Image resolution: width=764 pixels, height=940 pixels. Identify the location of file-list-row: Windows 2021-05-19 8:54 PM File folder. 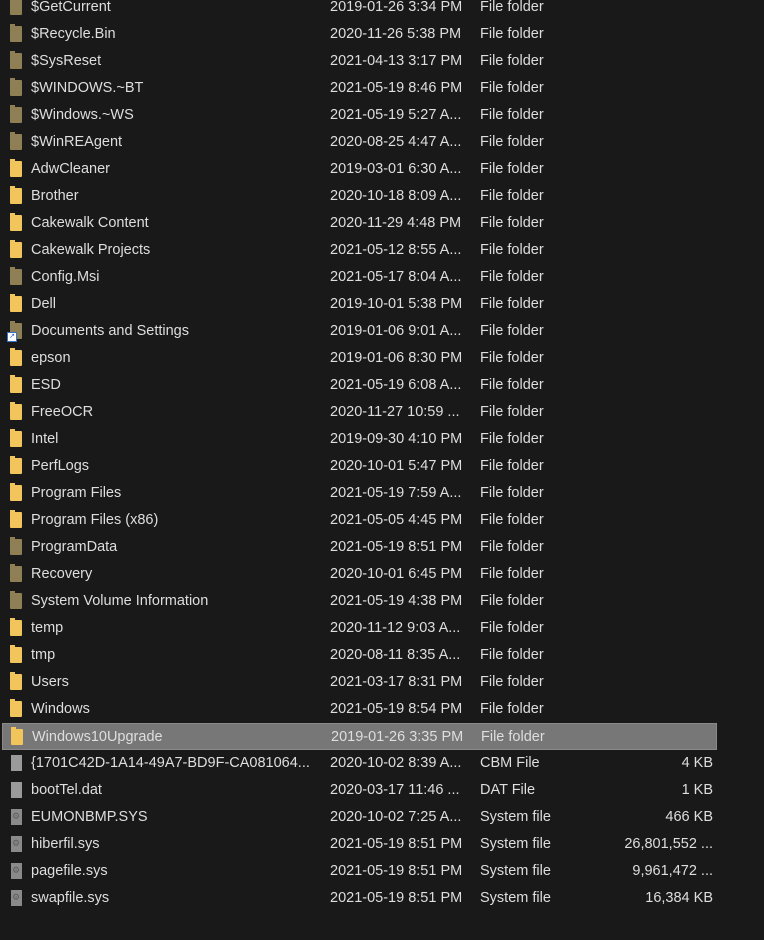
(359, 709).